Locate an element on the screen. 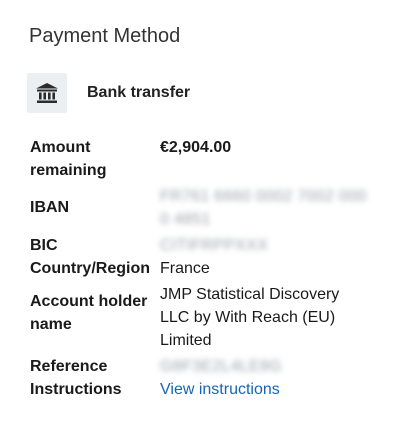 The height and width of the screenshot is (430, 400). payment-method-label: Bank transfer is located at coordinates (139, 92).